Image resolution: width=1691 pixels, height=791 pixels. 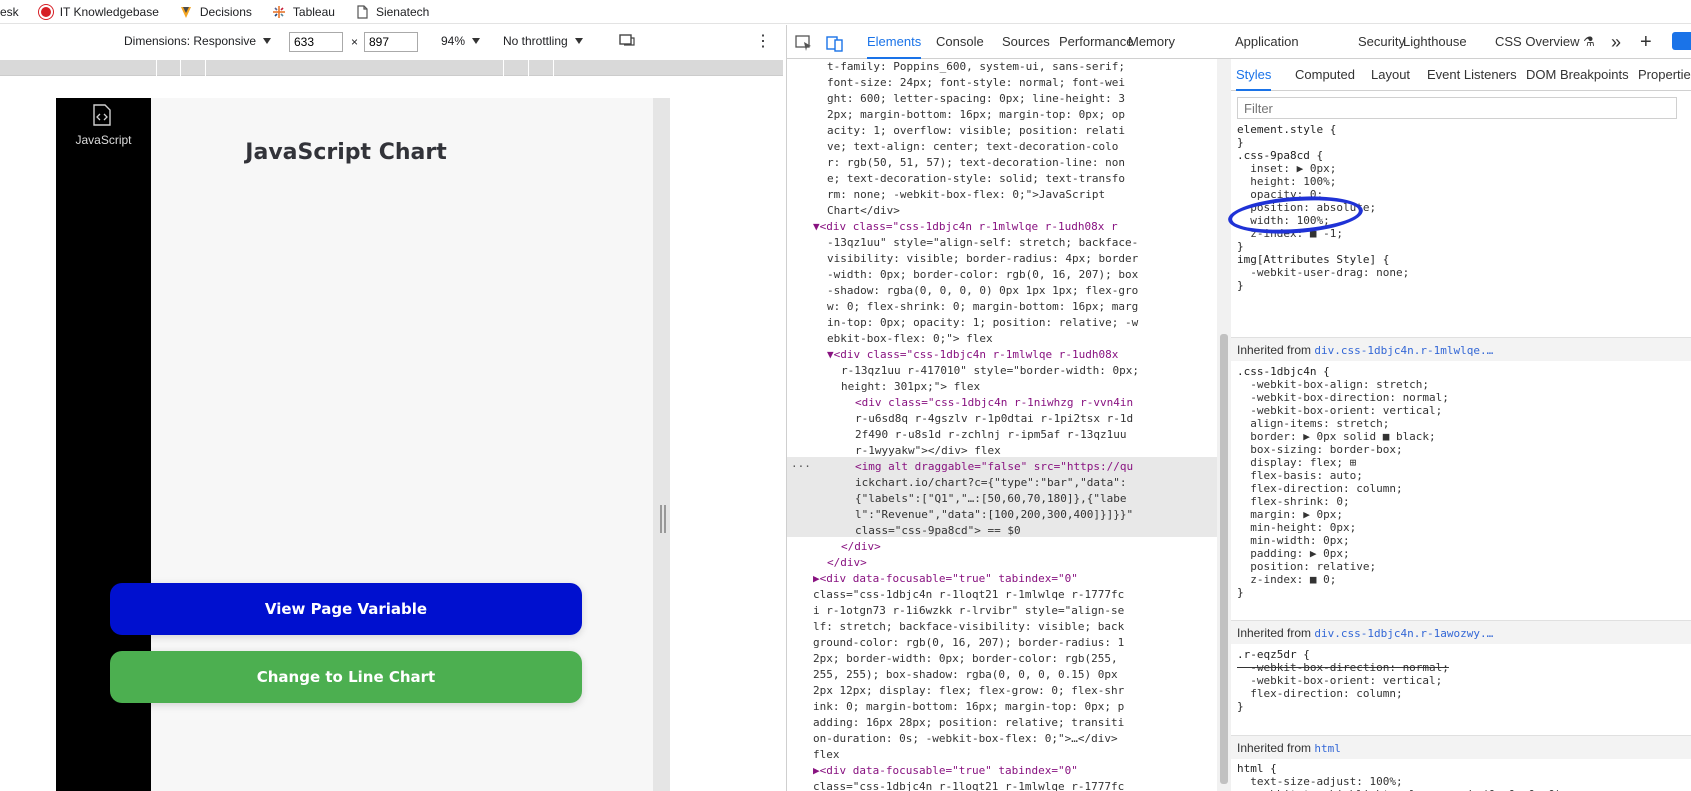 What do you see at coordinates (1267, 42) in the screenshot?
I see `tab-application: Application` at bounding box center [1267, 42].